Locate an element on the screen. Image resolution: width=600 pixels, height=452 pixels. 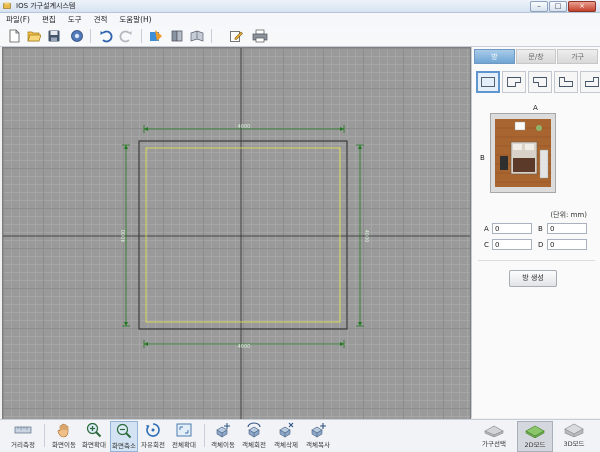
new-file-icon is located at coordinates (14, 36).